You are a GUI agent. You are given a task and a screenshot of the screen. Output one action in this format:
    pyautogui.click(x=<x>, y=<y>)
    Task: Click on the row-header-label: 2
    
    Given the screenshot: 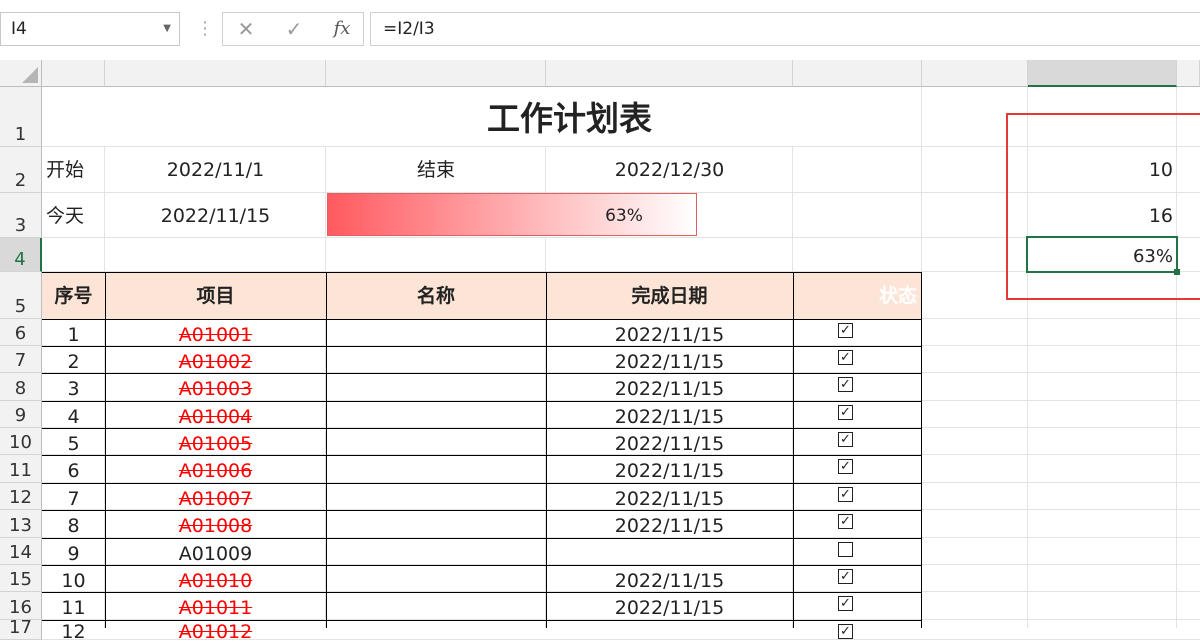 What is the action you would take?
    pyautogui.click(x=20, y=180)
    